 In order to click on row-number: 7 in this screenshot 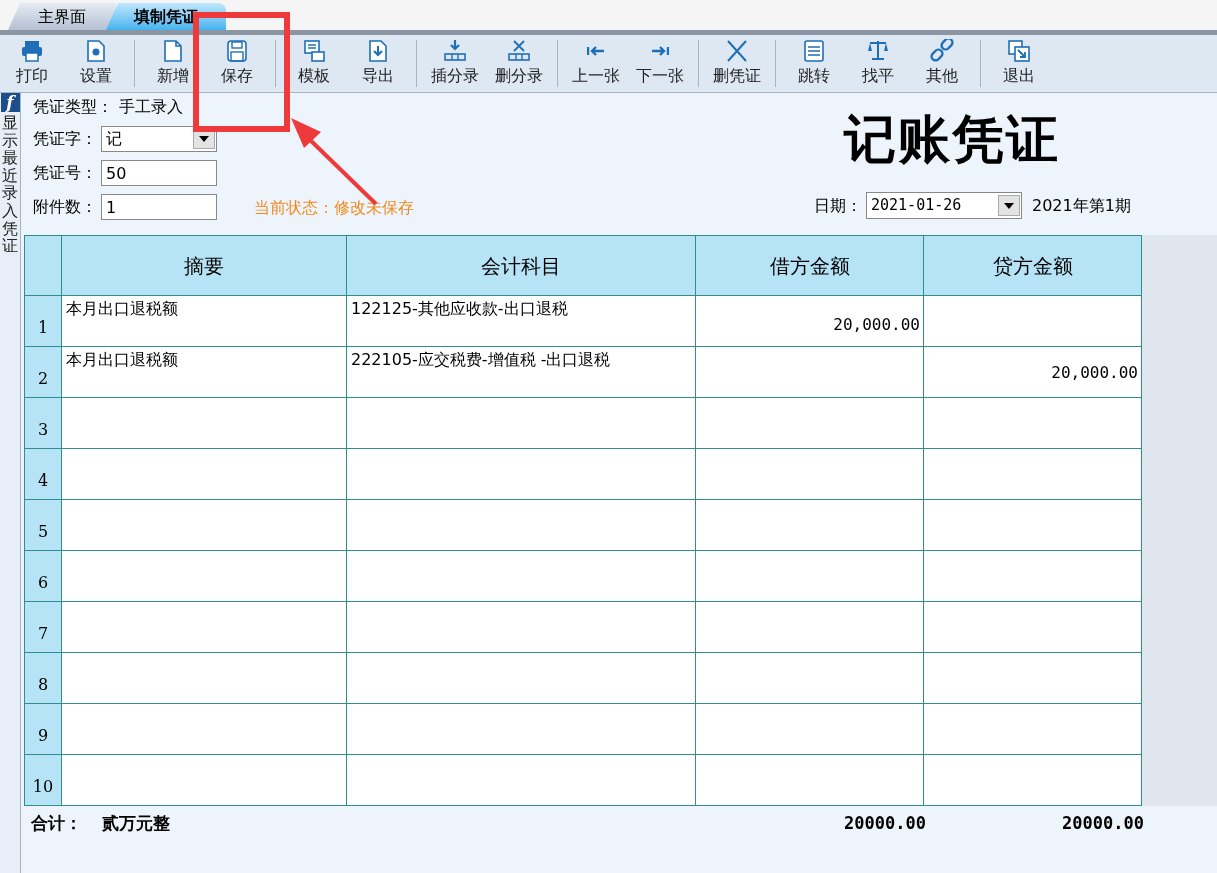, I will do `click(43, 627)`.